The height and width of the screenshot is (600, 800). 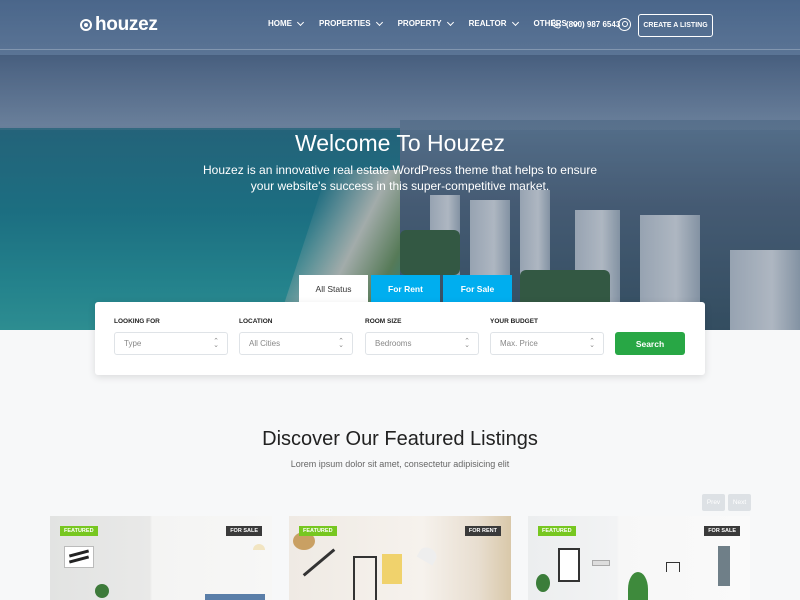 What do you see at coordinates (280, 23) in the screenshot?
I see `menu-item-label: Home` at bounding box center [280, 23].